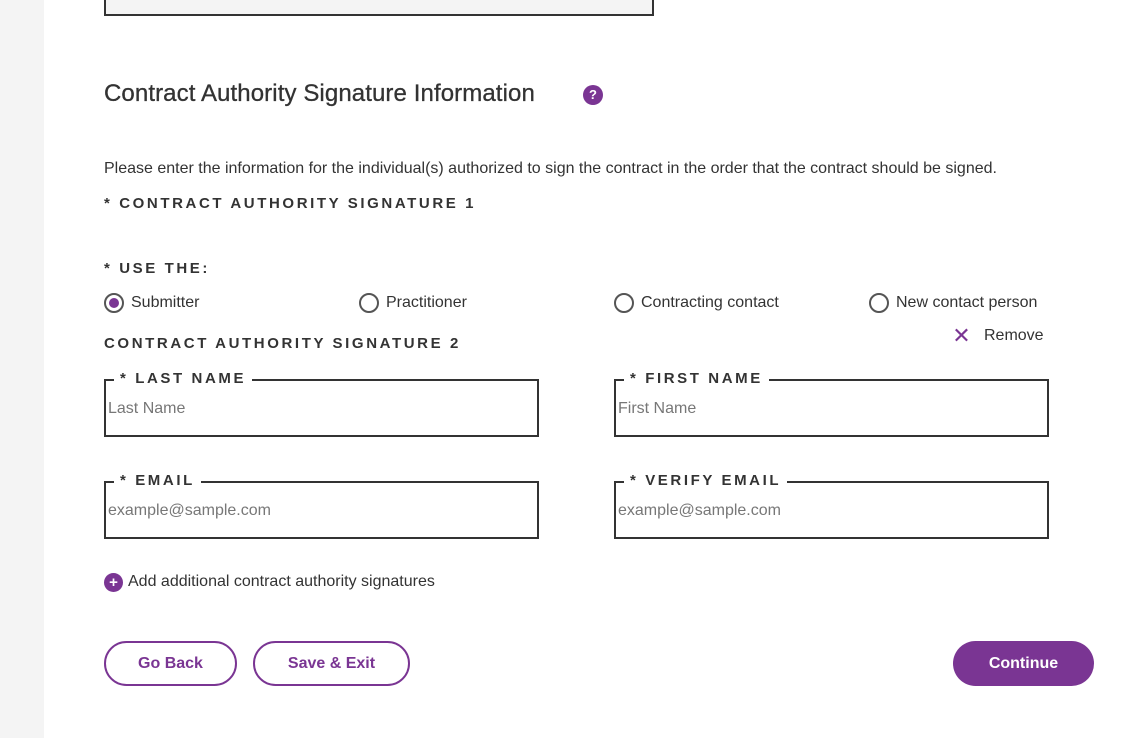  What do you see at coordinates (1023, 663) in the screenshot?
I see `continue-button: Continue` at bounding box center [1023, 663].